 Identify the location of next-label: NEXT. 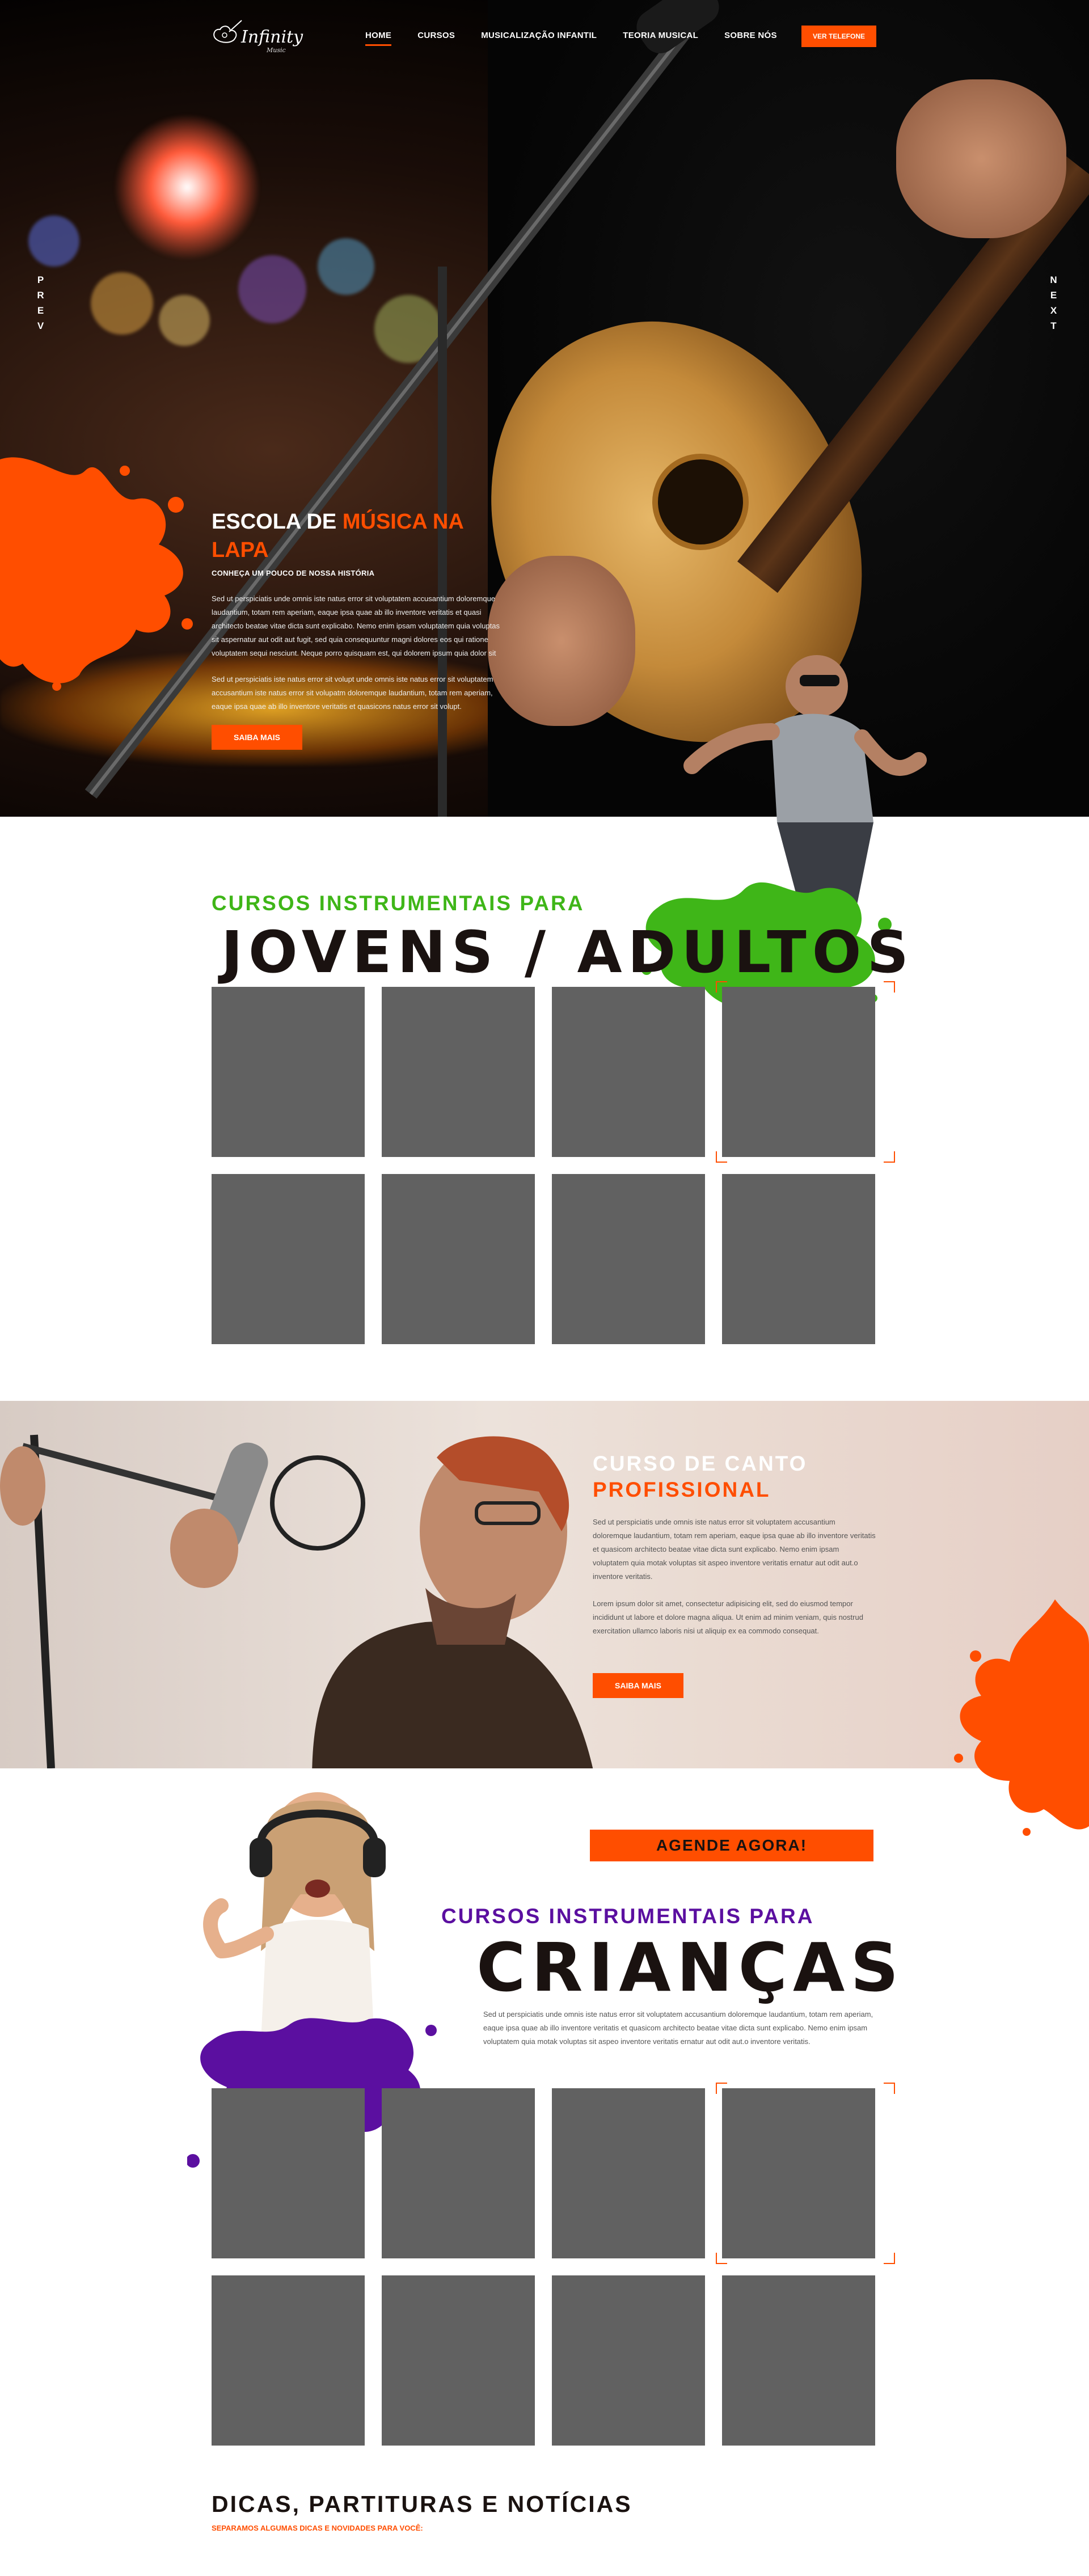
(1053, 305).